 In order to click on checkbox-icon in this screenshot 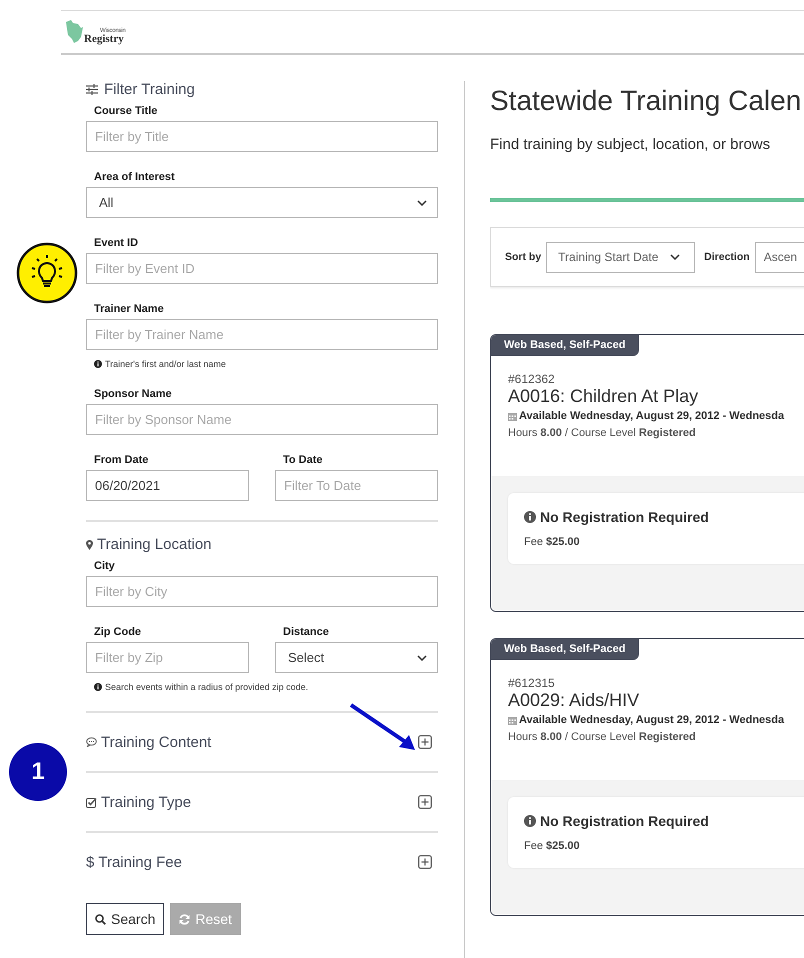, I will do `click(91, 802)`.